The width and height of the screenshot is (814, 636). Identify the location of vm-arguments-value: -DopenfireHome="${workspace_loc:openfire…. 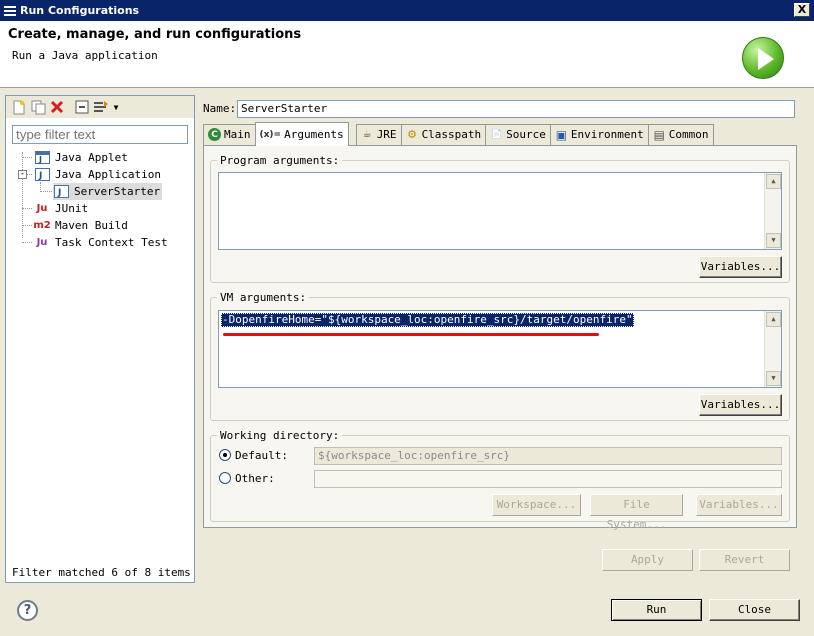
(427, 320).